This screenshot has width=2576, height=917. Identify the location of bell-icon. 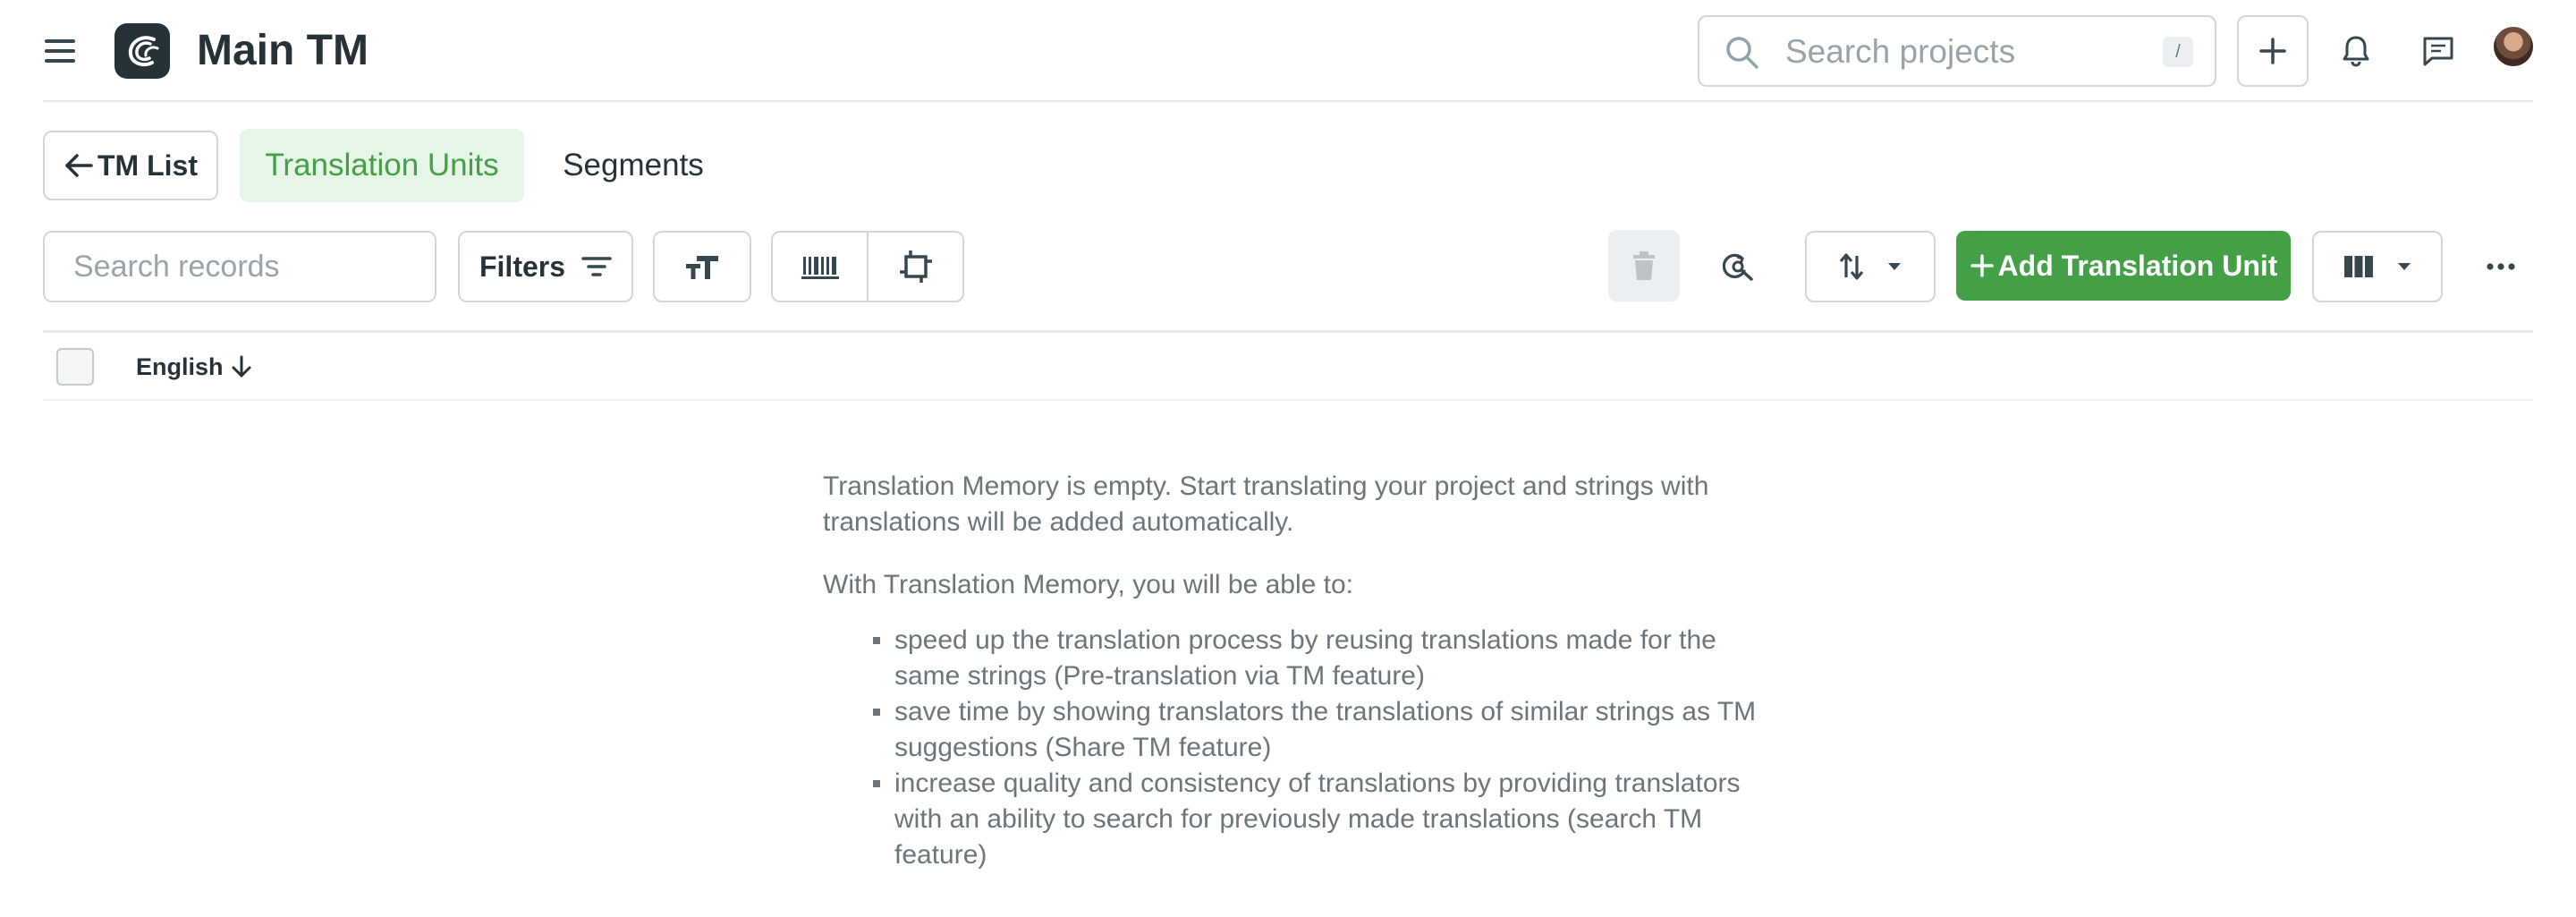
(2356, 52).